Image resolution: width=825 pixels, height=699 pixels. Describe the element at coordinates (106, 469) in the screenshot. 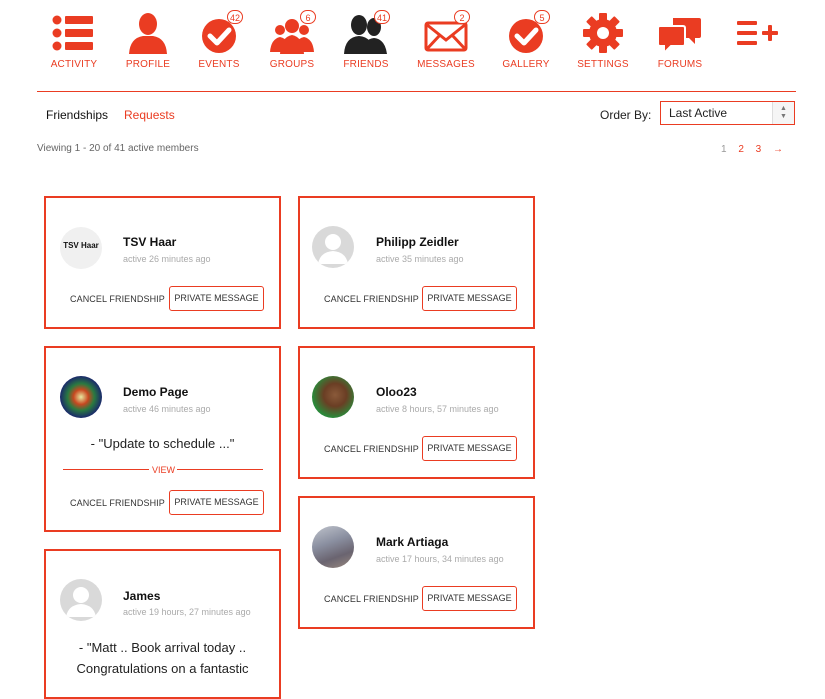

I see `view-divider-left` at that location.